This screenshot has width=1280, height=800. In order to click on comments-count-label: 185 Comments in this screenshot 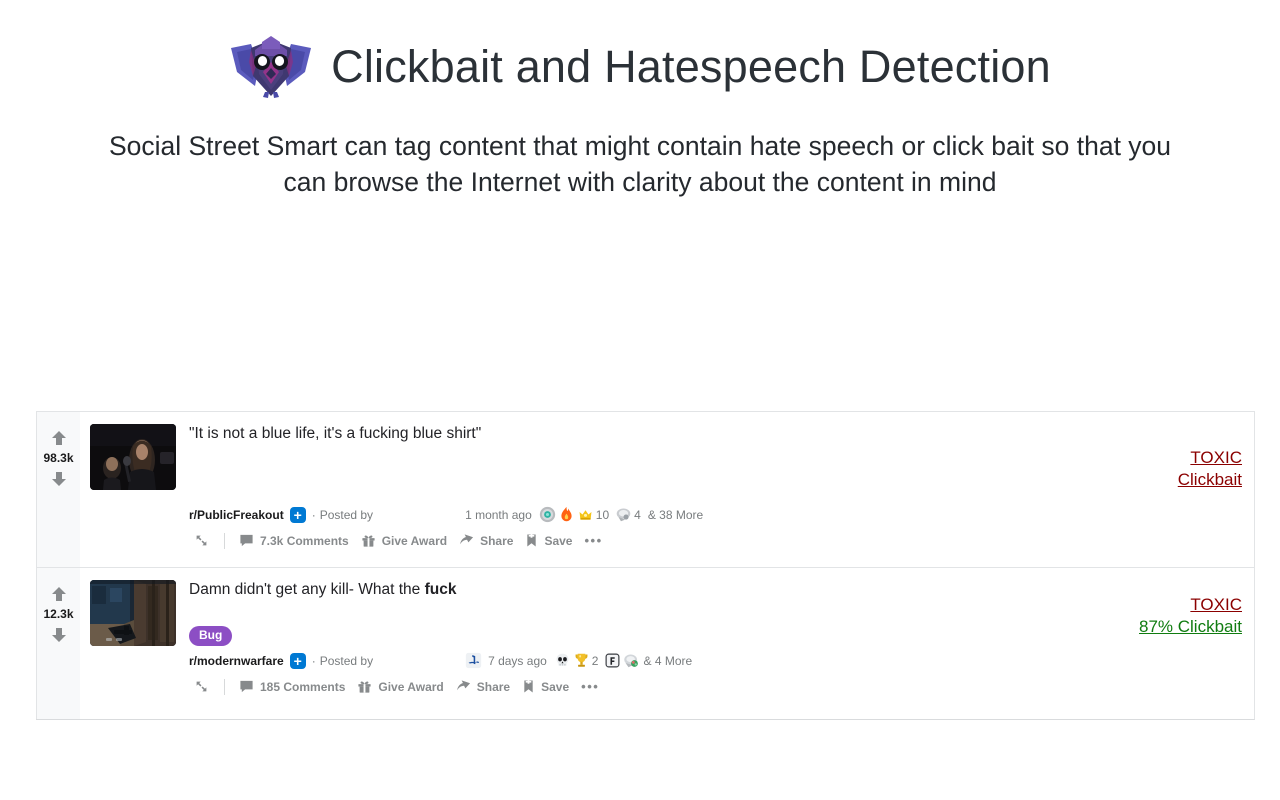, I will do `click(303, 686)`.